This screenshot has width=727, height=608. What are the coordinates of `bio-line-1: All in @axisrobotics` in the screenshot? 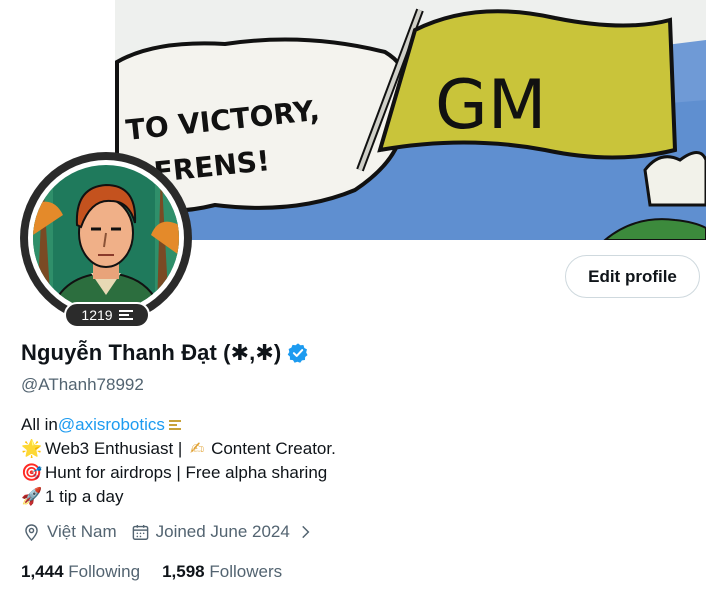 It's located at (178, 425).